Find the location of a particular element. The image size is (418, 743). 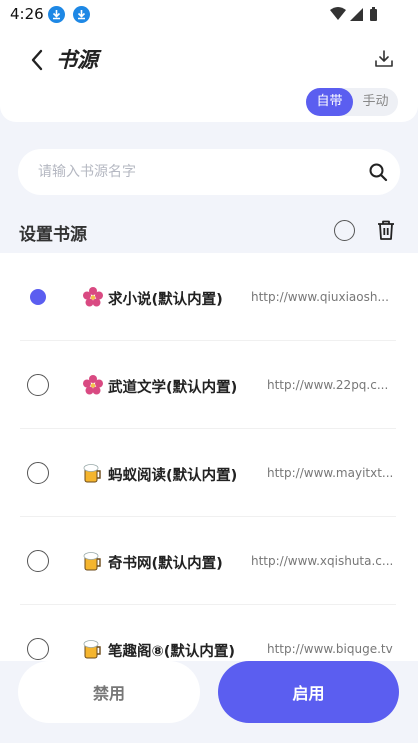

page-title: 书源 is located at coordinates (77, 60).